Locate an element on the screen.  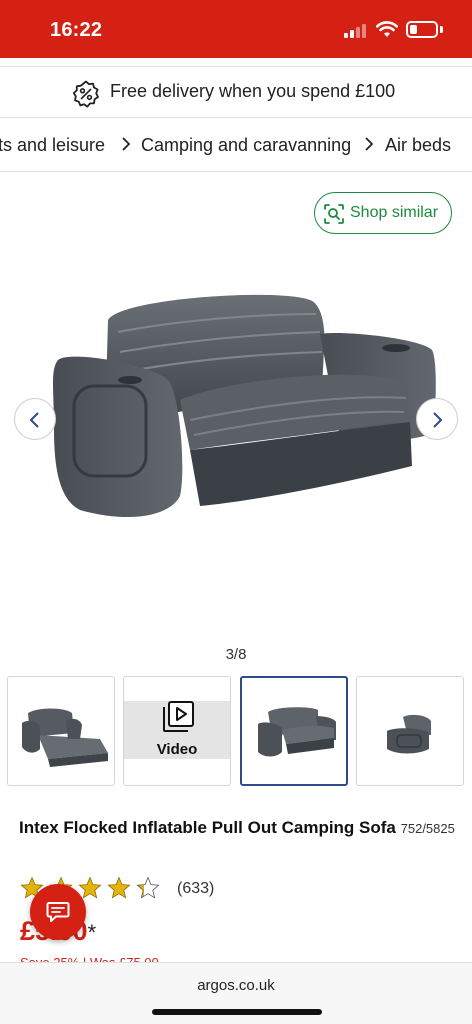
breadcrumb-item-camping: Camping and caravanning is located at coordinates (246, 145).